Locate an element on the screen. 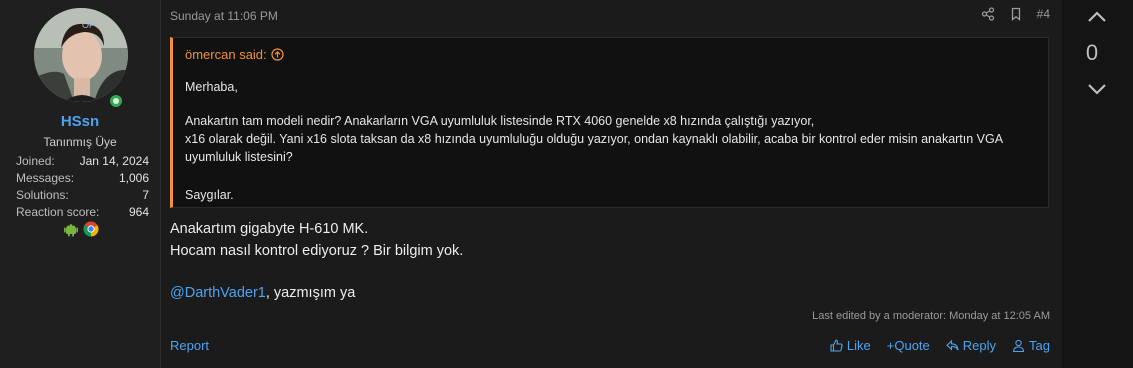  stat-value: 7 is located at coordinates (145, 195).